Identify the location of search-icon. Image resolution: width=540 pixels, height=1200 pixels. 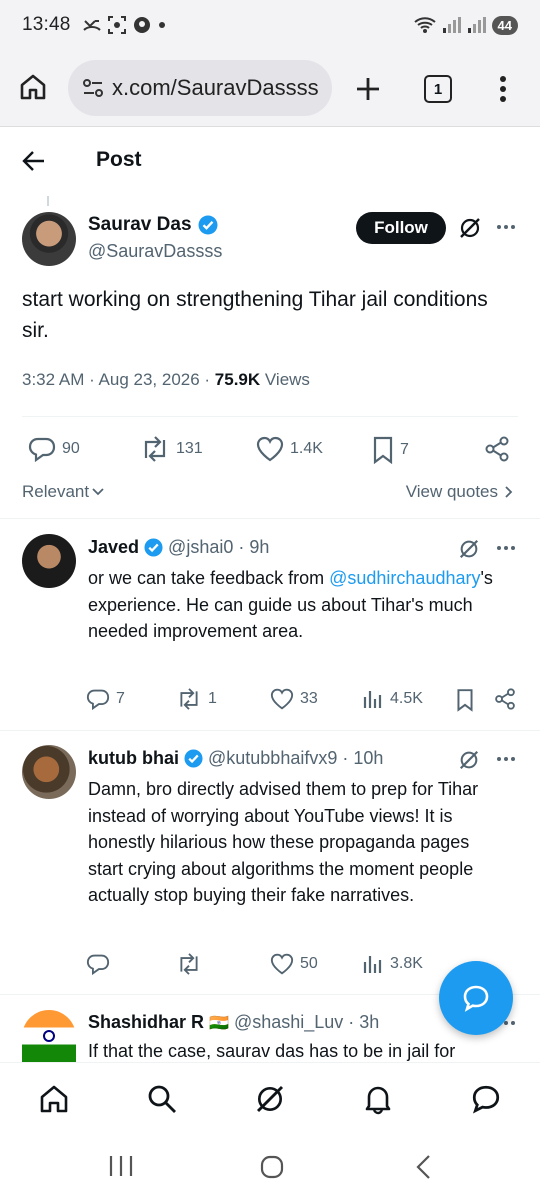
(162, 1099).